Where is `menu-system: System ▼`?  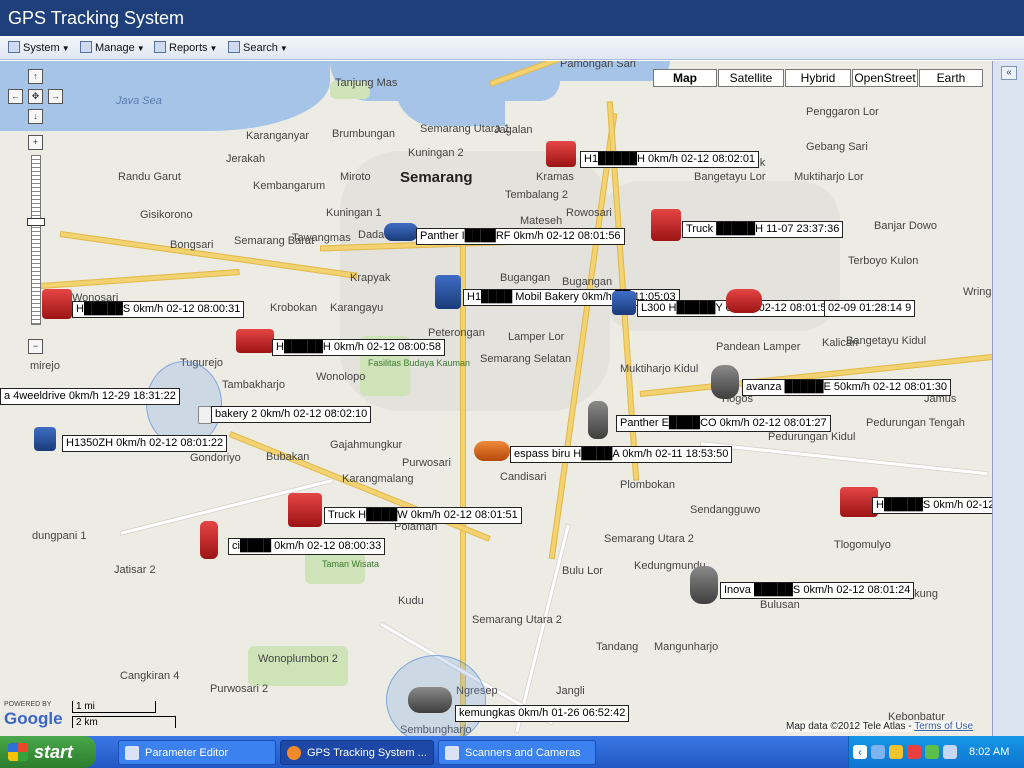
menu-system: System ▼ is located at coordinates (38, 48).